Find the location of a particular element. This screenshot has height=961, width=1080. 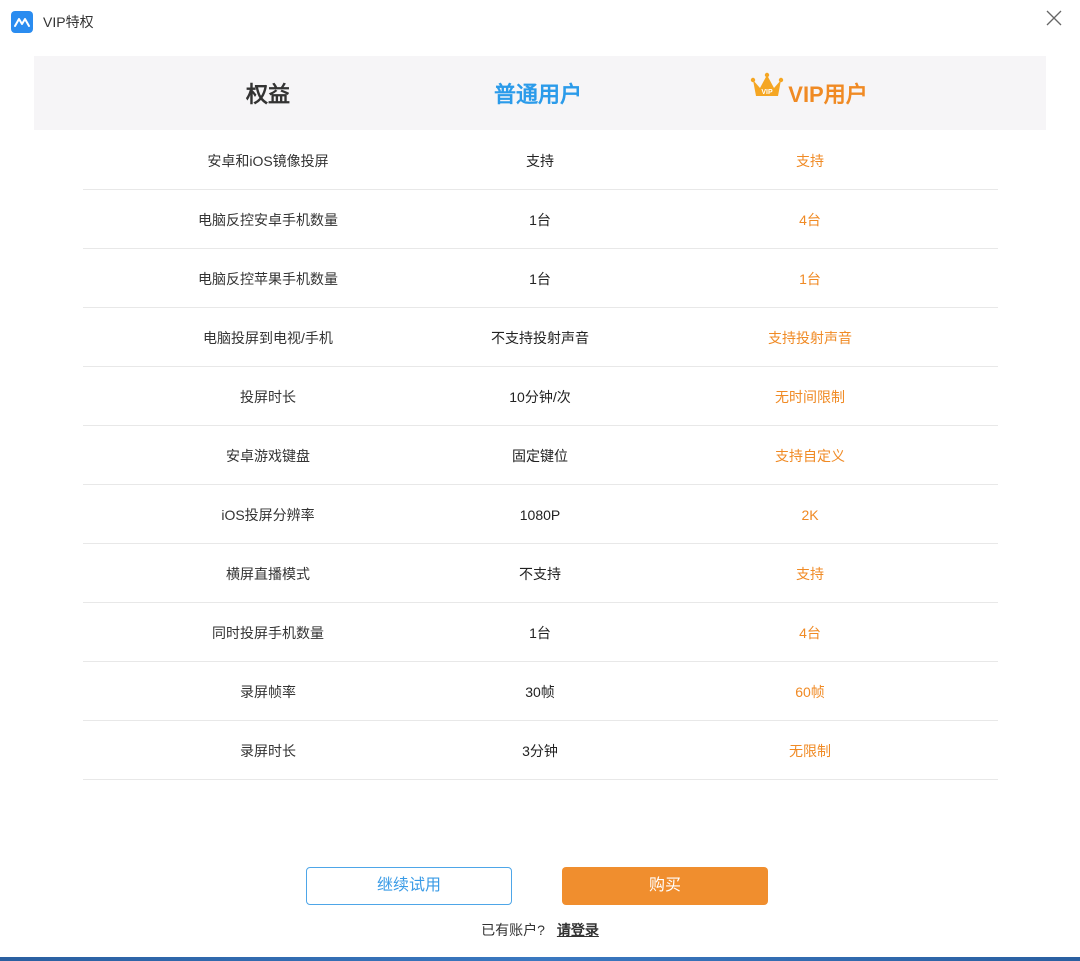

row-vip-value: 无时间限制 is located at coordinates (810, 397).